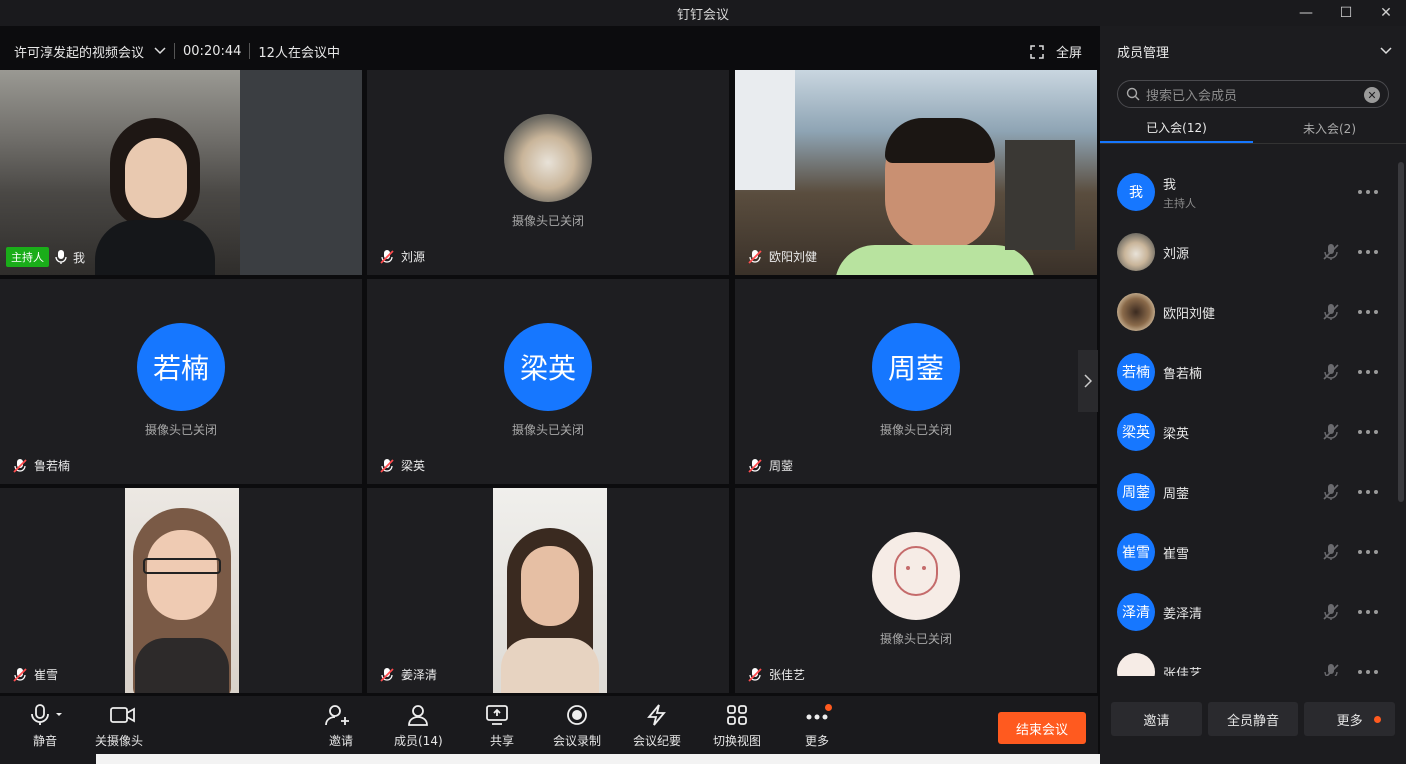  I want to click on clear-search-icon: ✕, so click(1372, 95).